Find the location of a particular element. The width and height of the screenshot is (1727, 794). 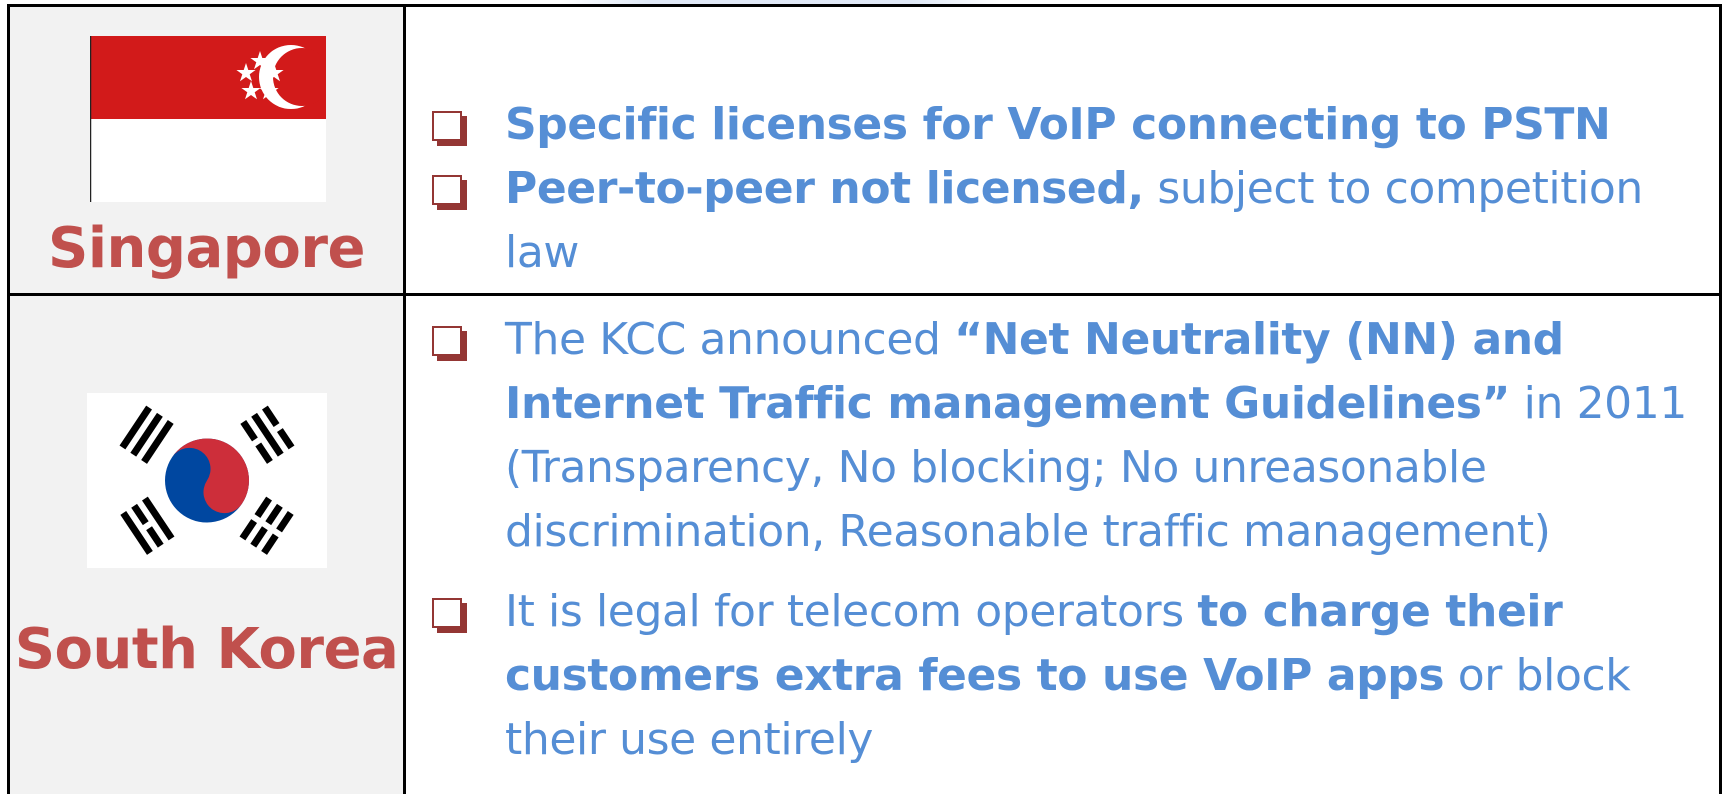

country-cell-south-korea: South Korea is located at coordinates (208, 545).